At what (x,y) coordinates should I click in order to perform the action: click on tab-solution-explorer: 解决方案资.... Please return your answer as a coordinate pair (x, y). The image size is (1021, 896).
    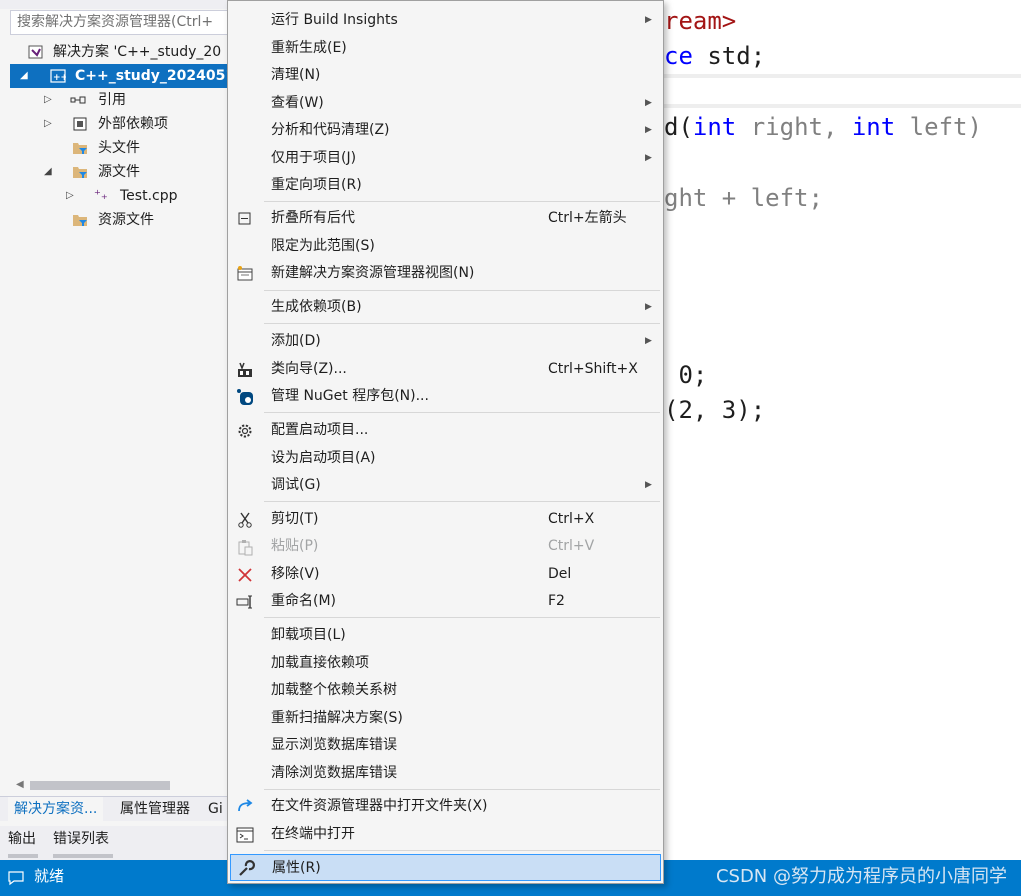
    Looking at the image, I should click on (56, 809).